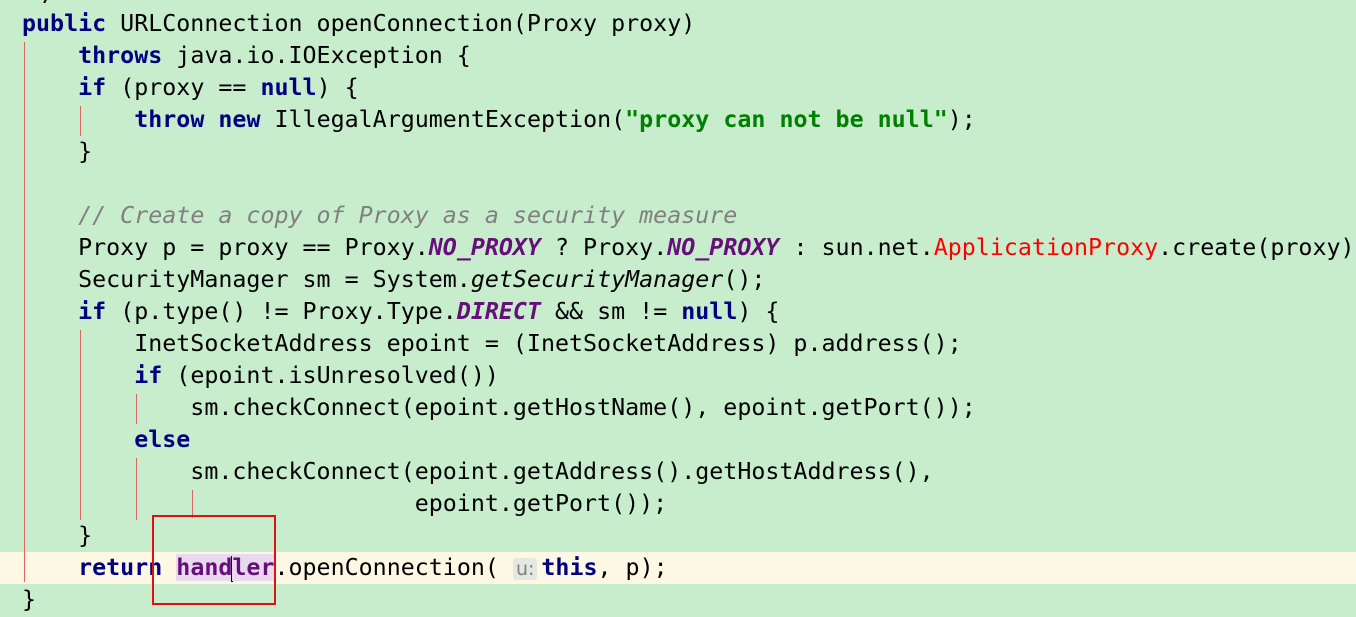 The width and height of the screenshot is (1356, 617). What do you see at coordinates (604, 247) in the screenshot?
I see `code-token: ? Proxy.` at bounding box center [604, 247].